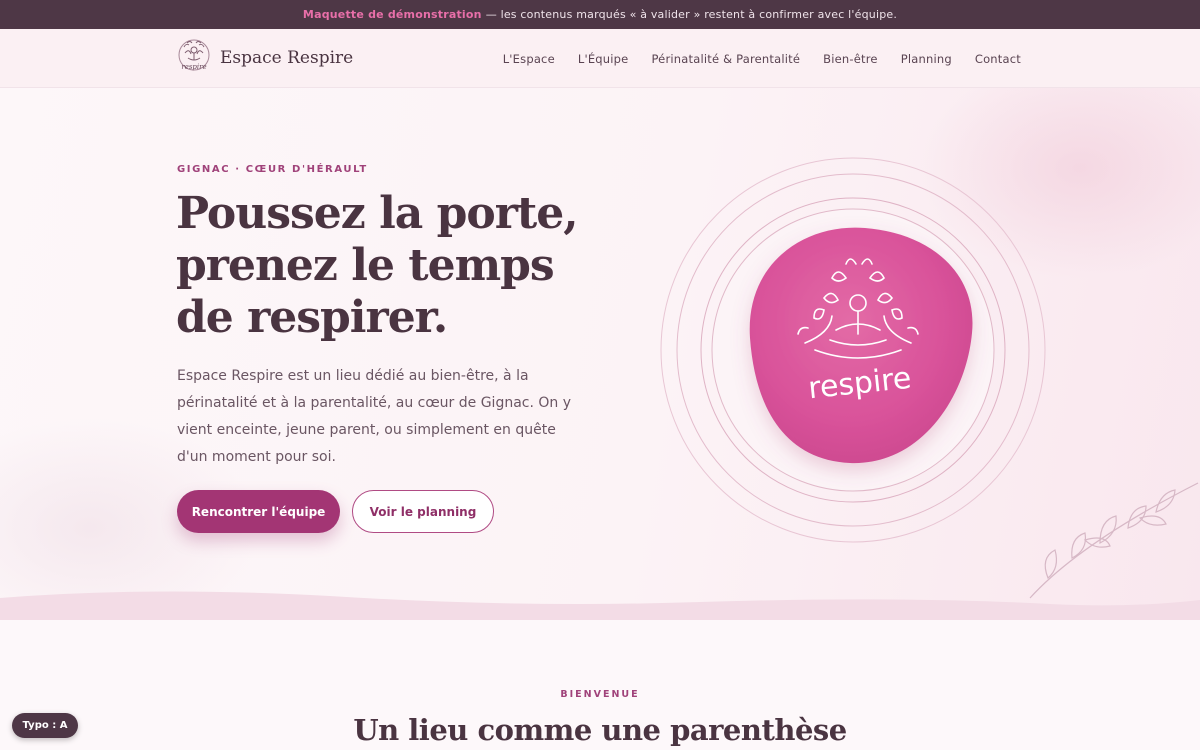 This screenshot has height=750, width=1200. Describe the element at coordinates (392, 14) in the screenshot. I see `demo-banner-highlight: Maquette de démonstration` at that location.